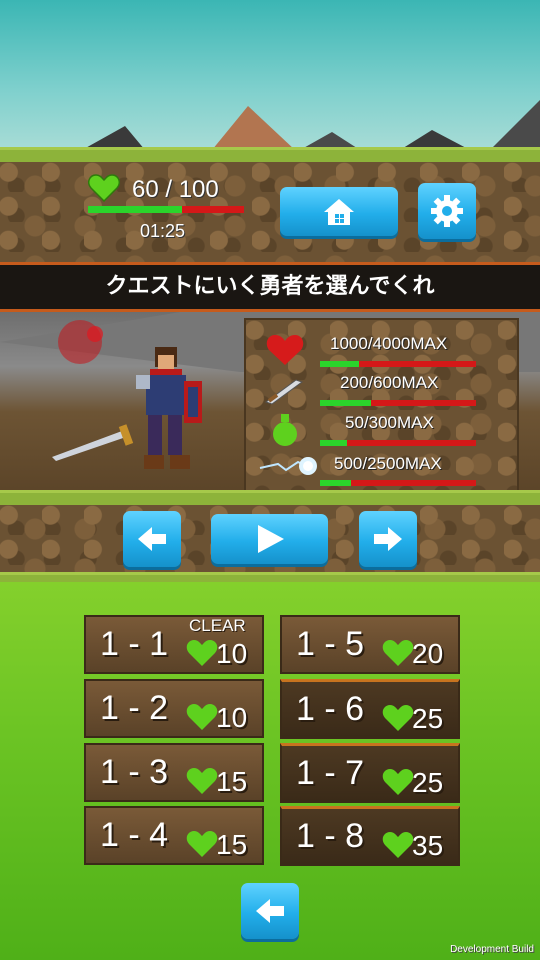 Image resolution: width=540 pixels, height=960 pixels. I want to click on stat-magic-bar, so click(398, 483).